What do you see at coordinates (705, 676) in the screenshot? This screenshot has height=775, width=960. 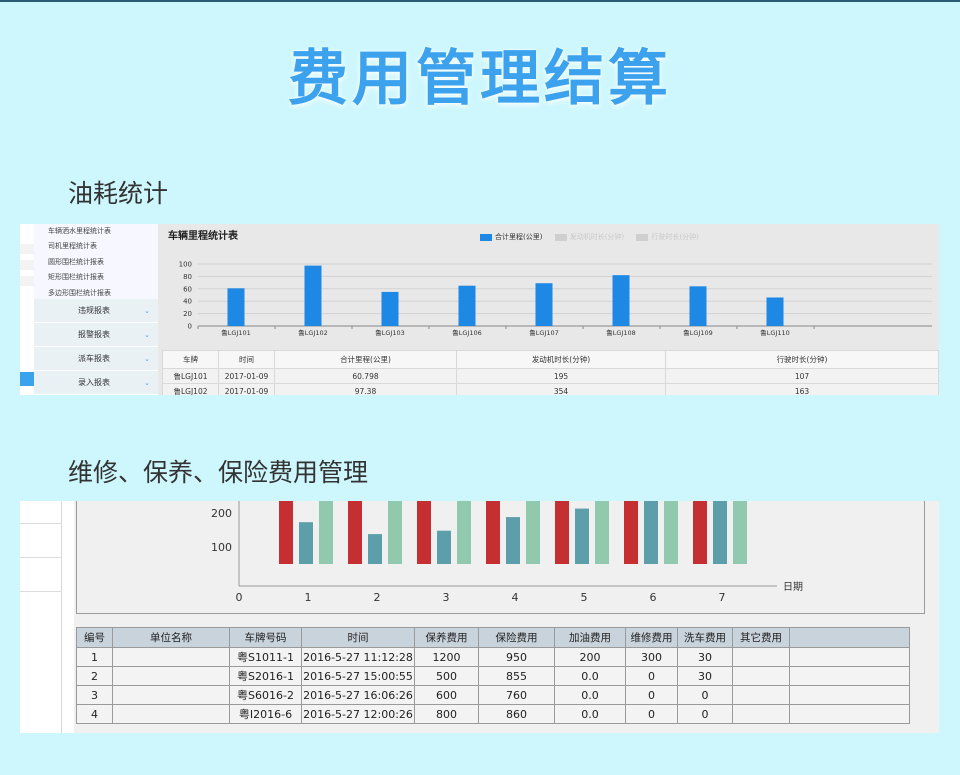 I see `table-cell: 30` at bounding box center [705, 676].